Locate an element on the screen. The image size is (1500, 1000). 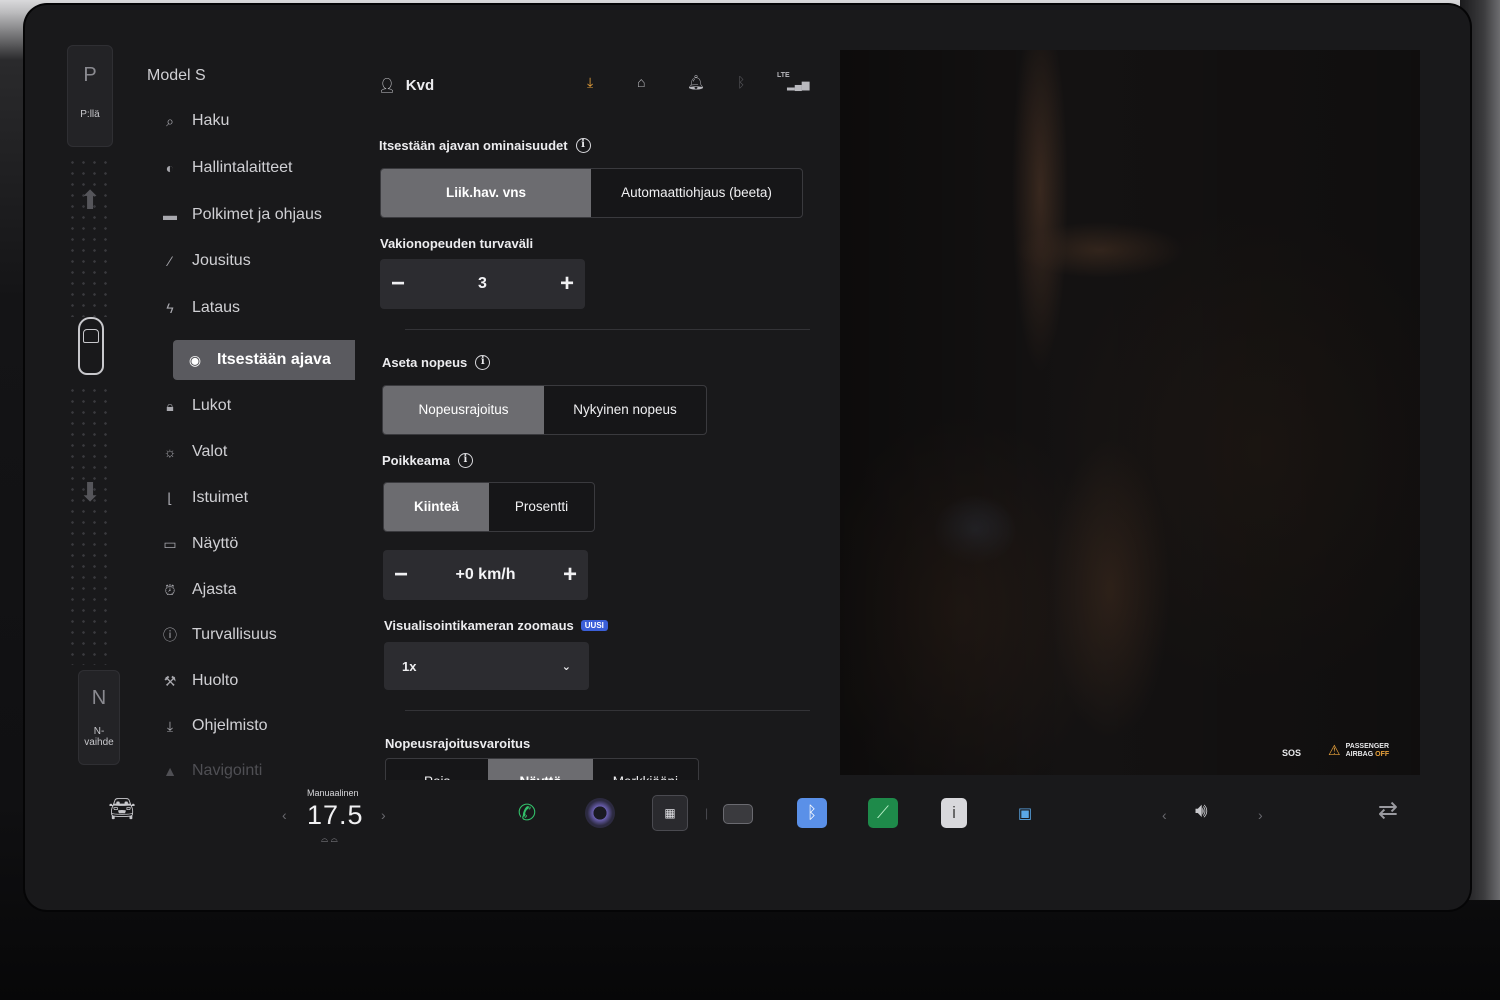
car-icon: 🚘︎ is located at coordinates (122, 809).